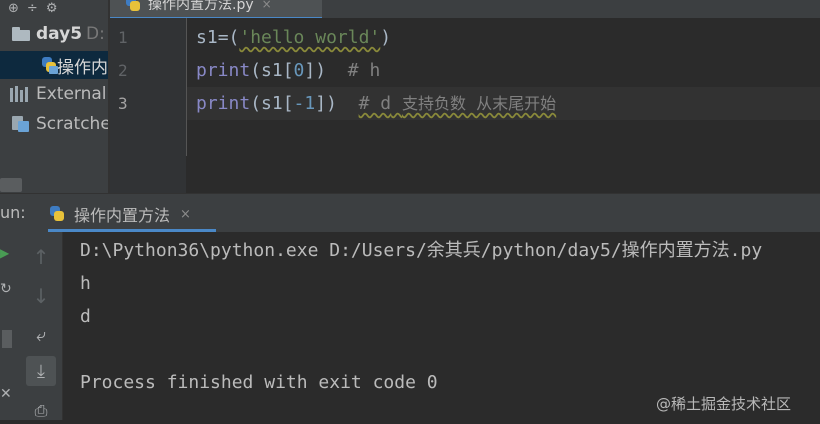  What do you see at coordinates (41, 411) in the screenshot?
I see `print-icon: ⎙` at bounding box center [41, 411].